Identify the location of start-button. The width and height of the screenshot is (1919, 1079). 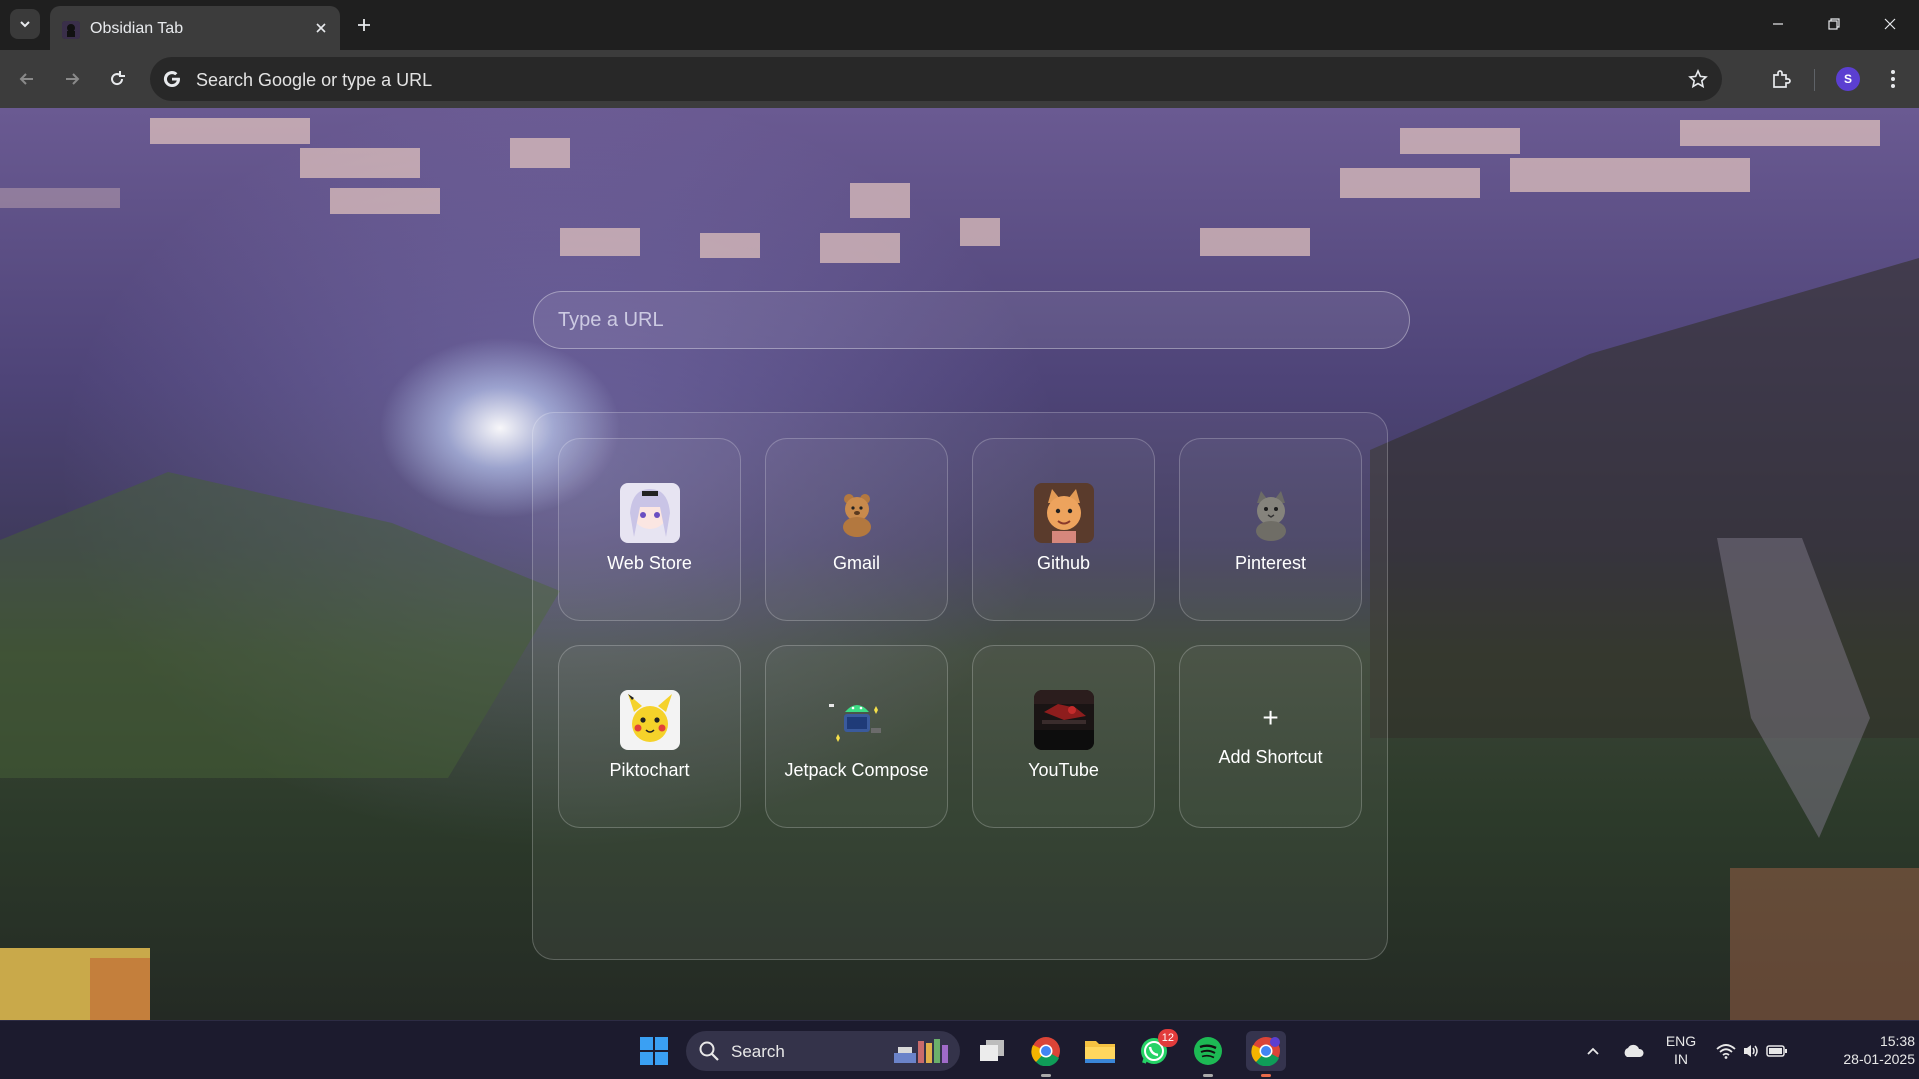
(654, 1051).